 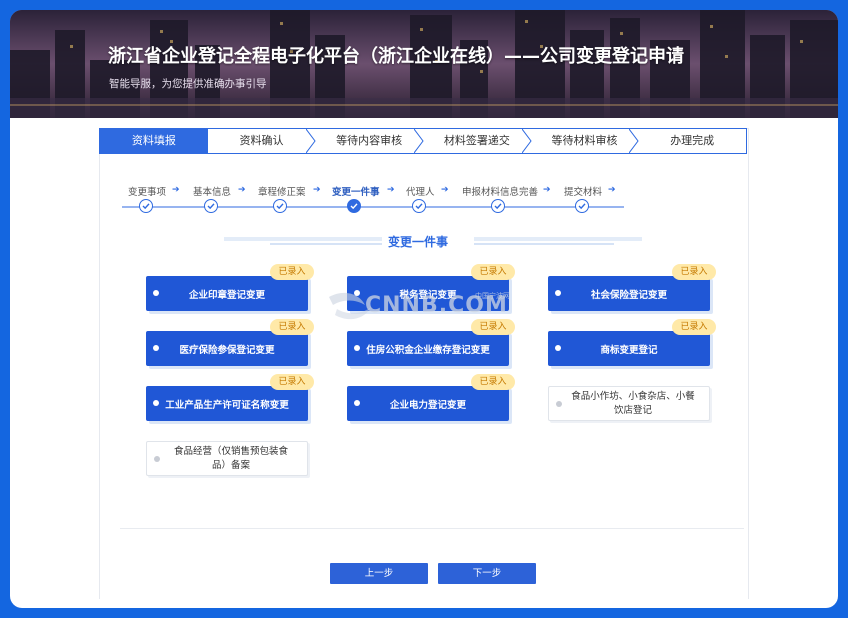 I want to click on tab-data-fill: 资料填报, so click(x=154, y=141).